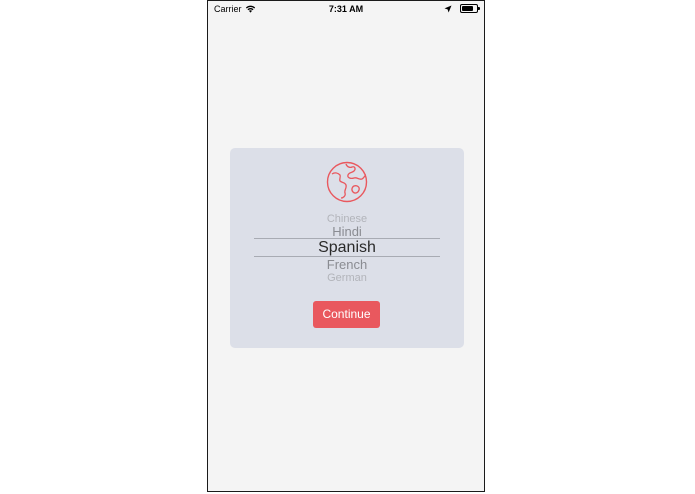 This screenshot has width=695, height=494. Describe the element at coordinates (347, 182) in the screenshot. I see `globe-icon` at that location.